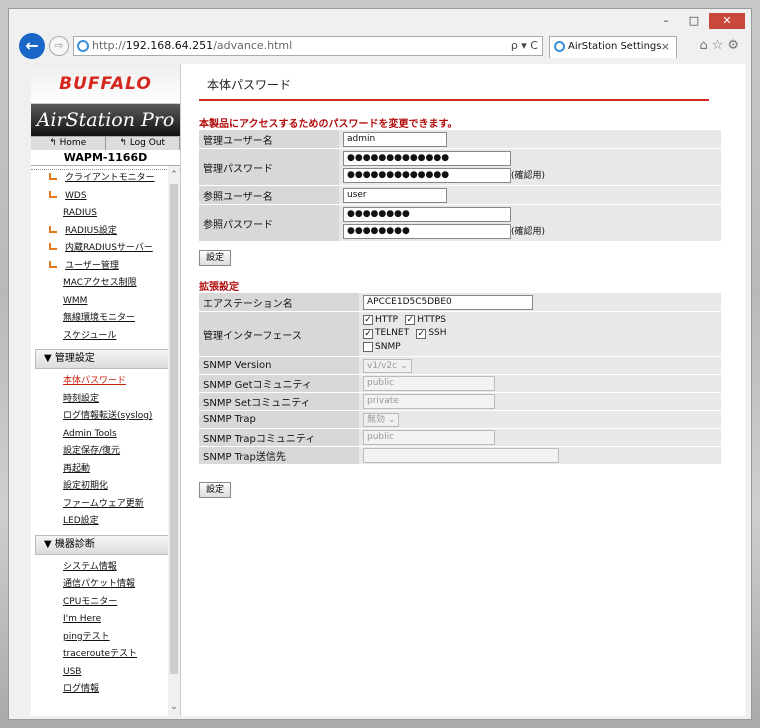 The width and height of the screenshot is (760, 728). I want to click on ref-pass-confirm-input: ●●●●●●●●, so click(427, 231).